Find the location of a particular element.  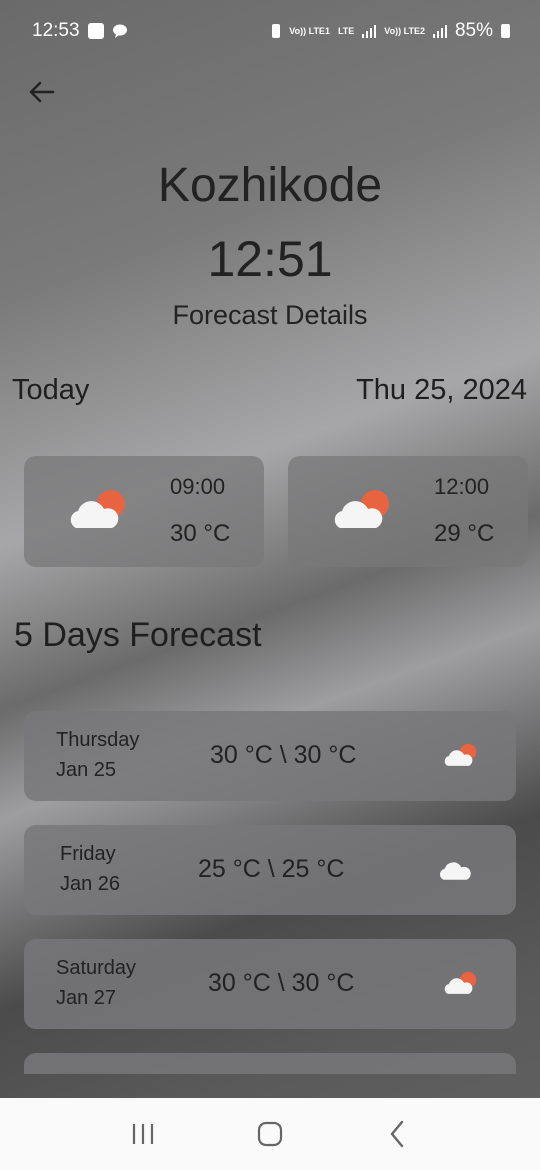

status-left: 12:53 is located at coordinates (80, 31).